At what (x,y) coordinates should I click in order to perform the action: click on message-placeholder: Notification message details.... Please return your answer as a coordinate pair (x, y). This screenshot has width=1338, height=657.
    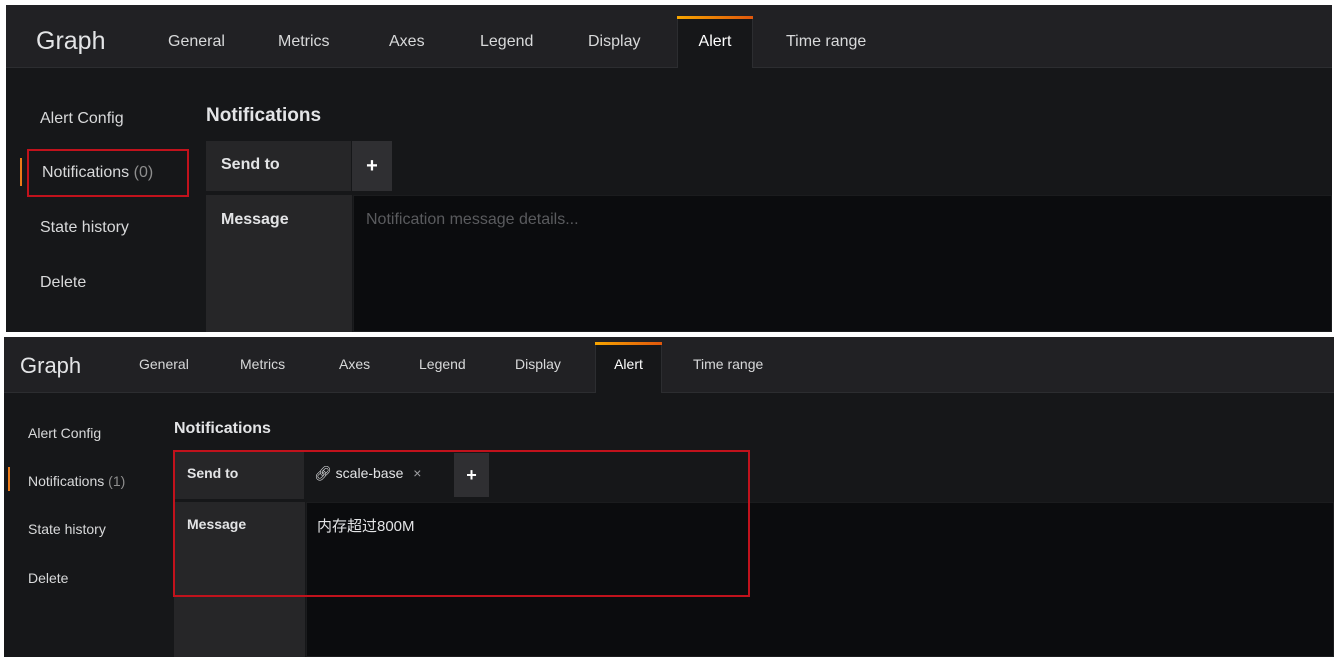
    Looking at the image, I should click on (472, 219).